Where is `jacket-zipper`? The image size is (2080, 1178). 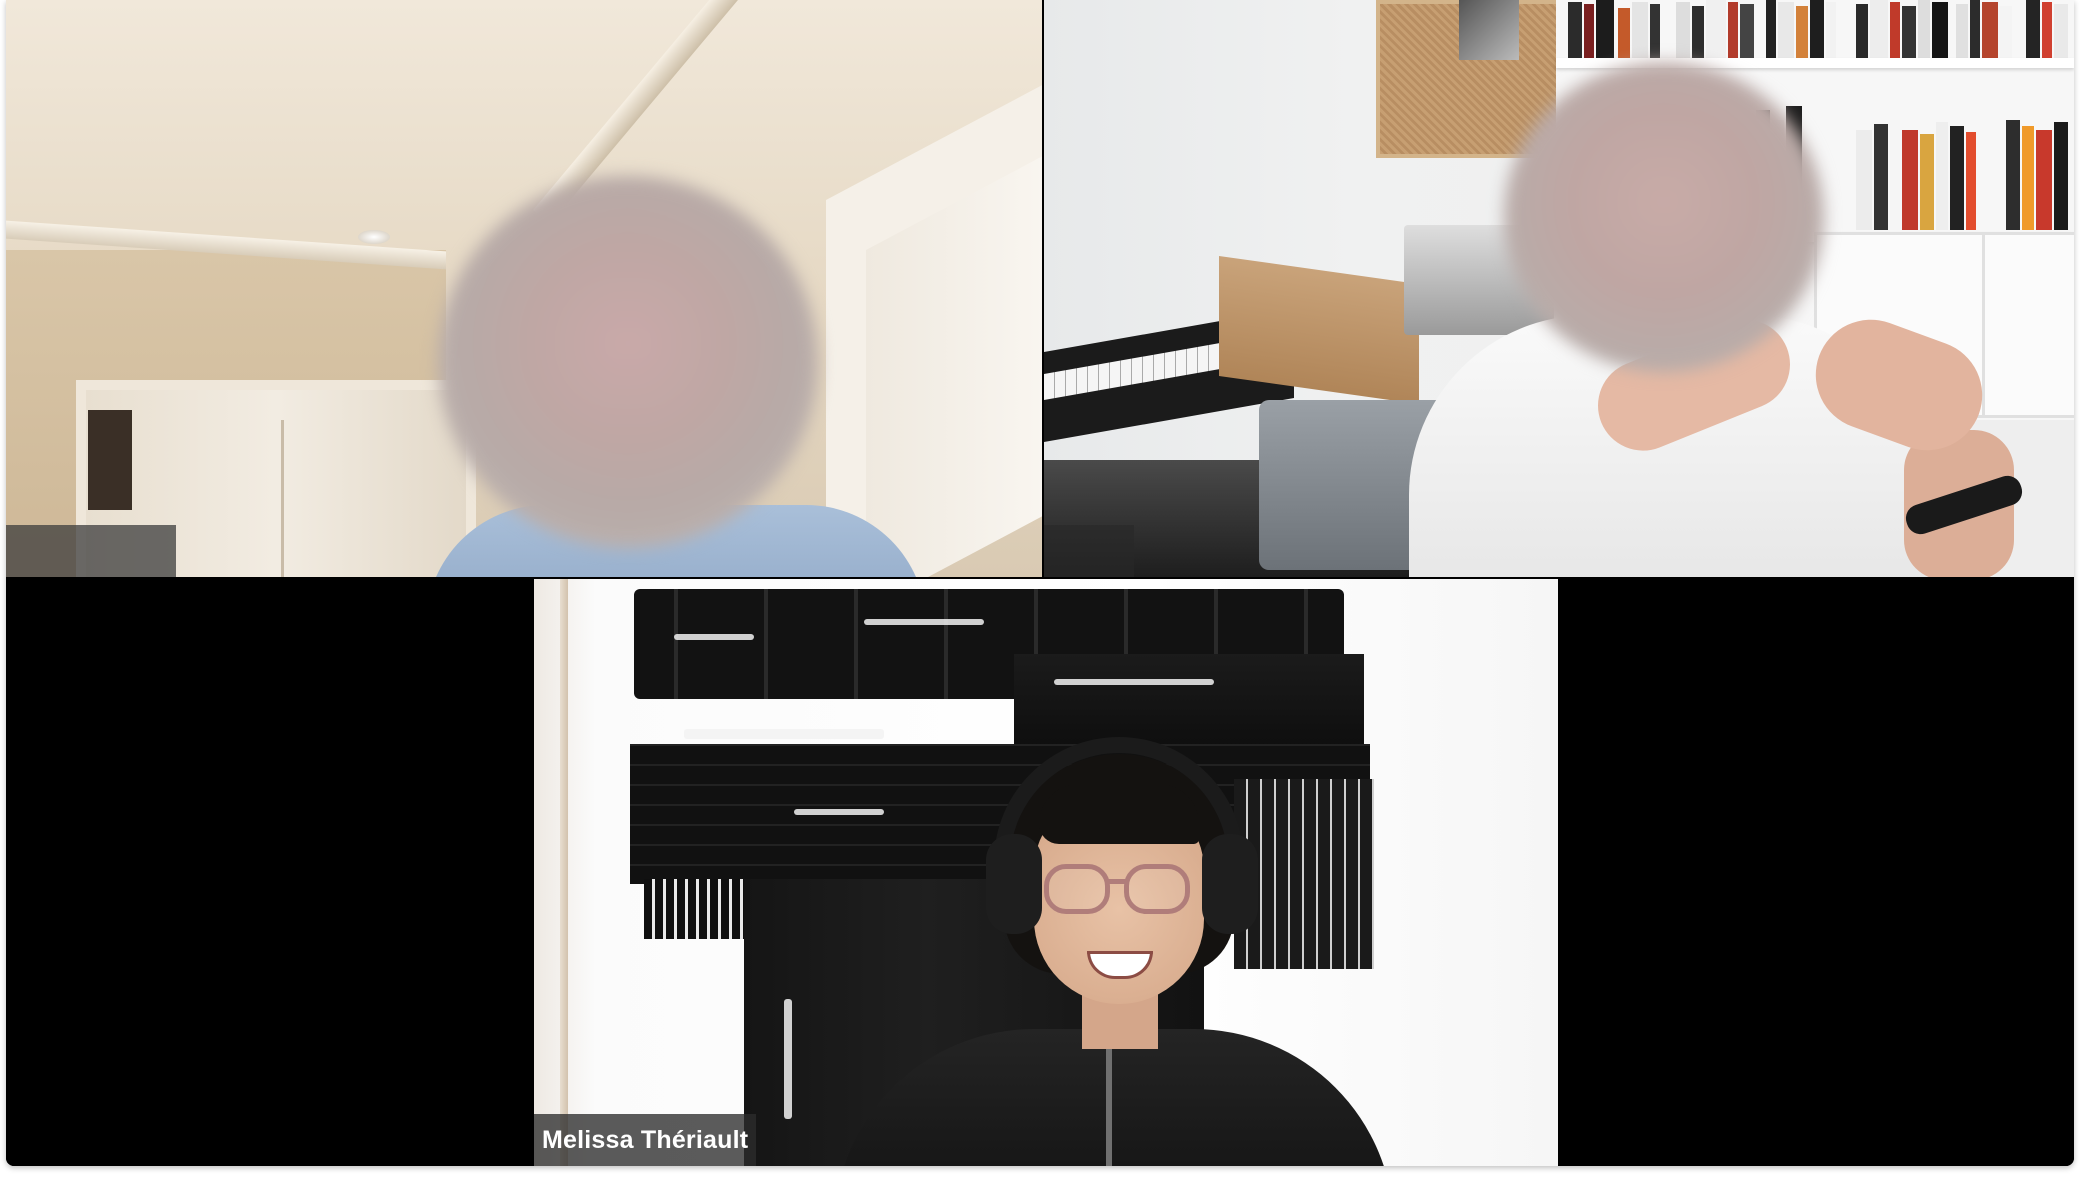
jacket-zipper is located at coordinates (1109, 1107).